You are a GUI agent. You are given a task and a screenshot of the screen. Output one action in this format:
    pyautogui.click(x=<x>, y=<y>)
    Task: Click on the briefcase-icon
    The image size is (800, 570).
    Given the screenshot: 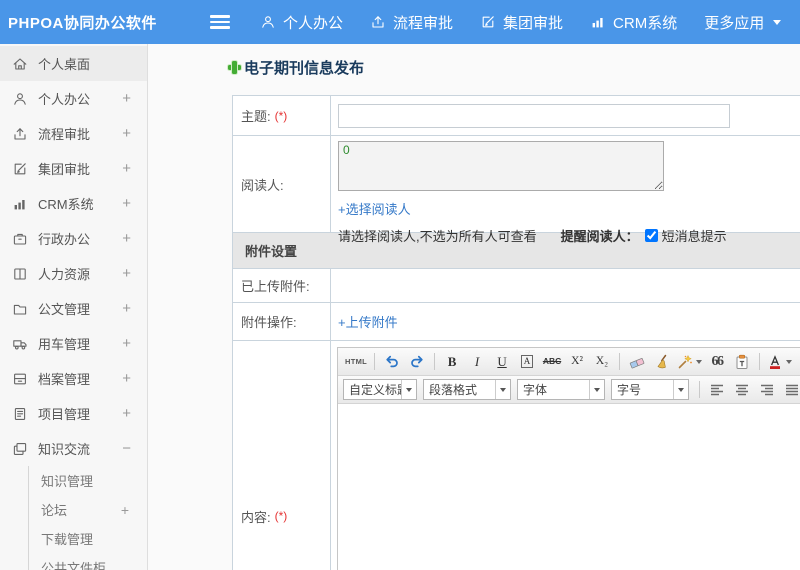 What is the action you would take?
    pyautogui.click(x=20, y=239)
    